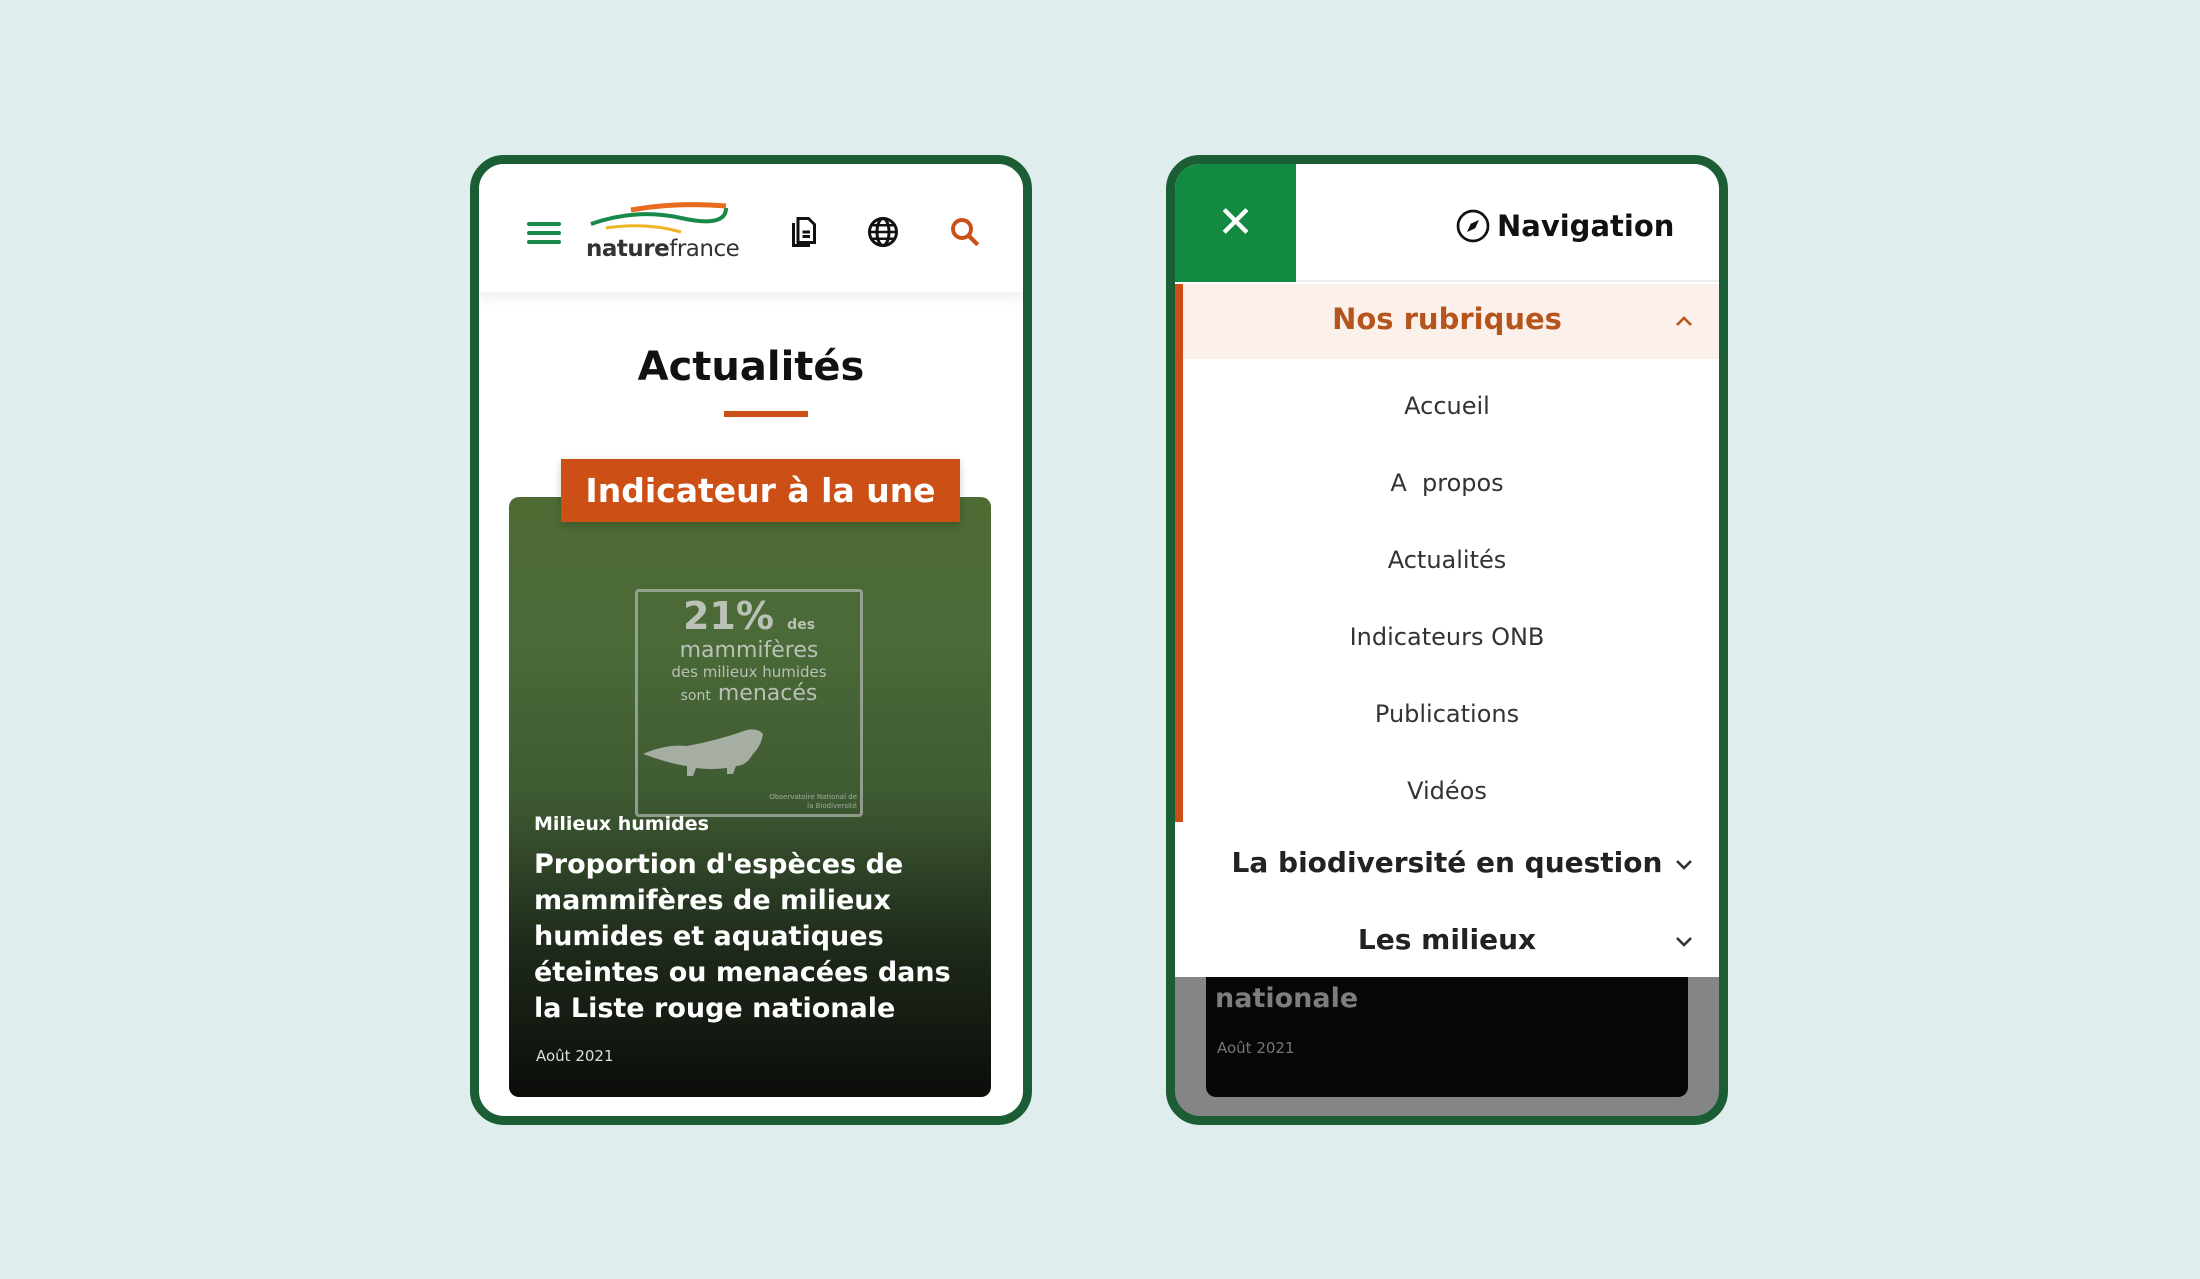 This screenshot has width=2200, height=1279. I want to click on nav-item-indicateurs-onb: Indicateurs ONB, so click(1447, 637).